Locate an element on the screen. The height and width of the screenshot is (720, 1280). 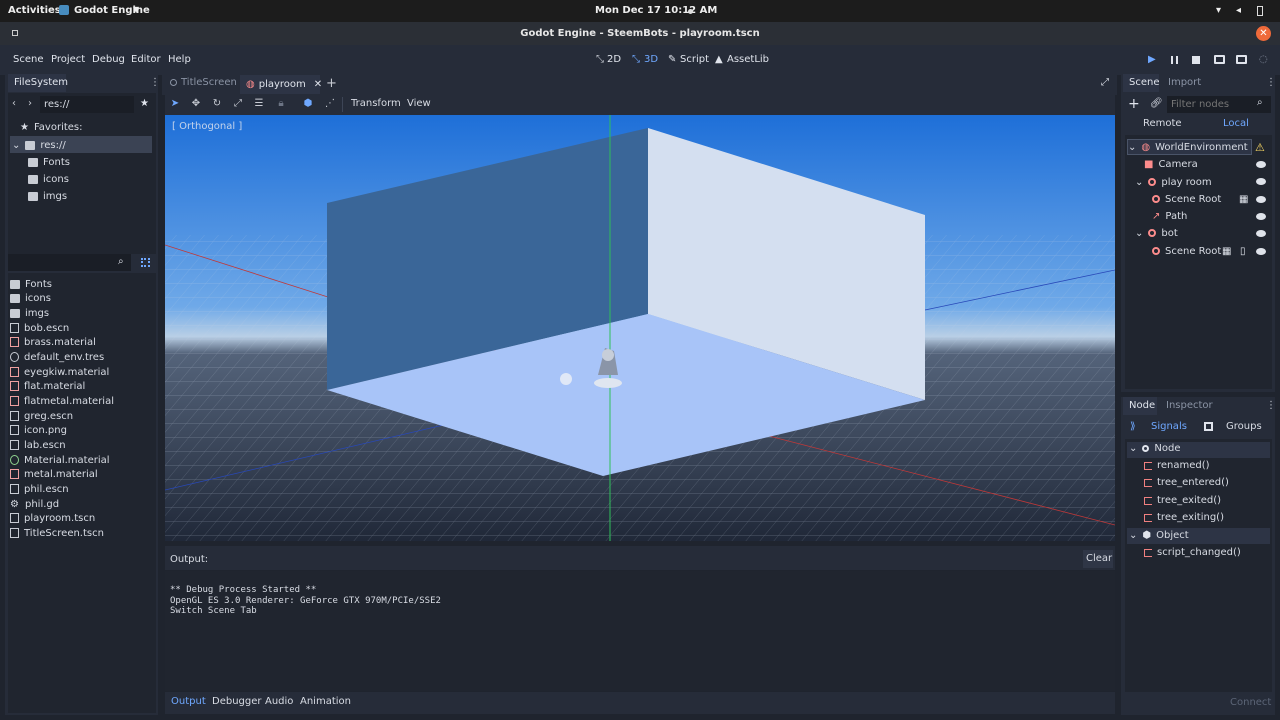
menu-scene: Scene is located at coordinates (28, 59).